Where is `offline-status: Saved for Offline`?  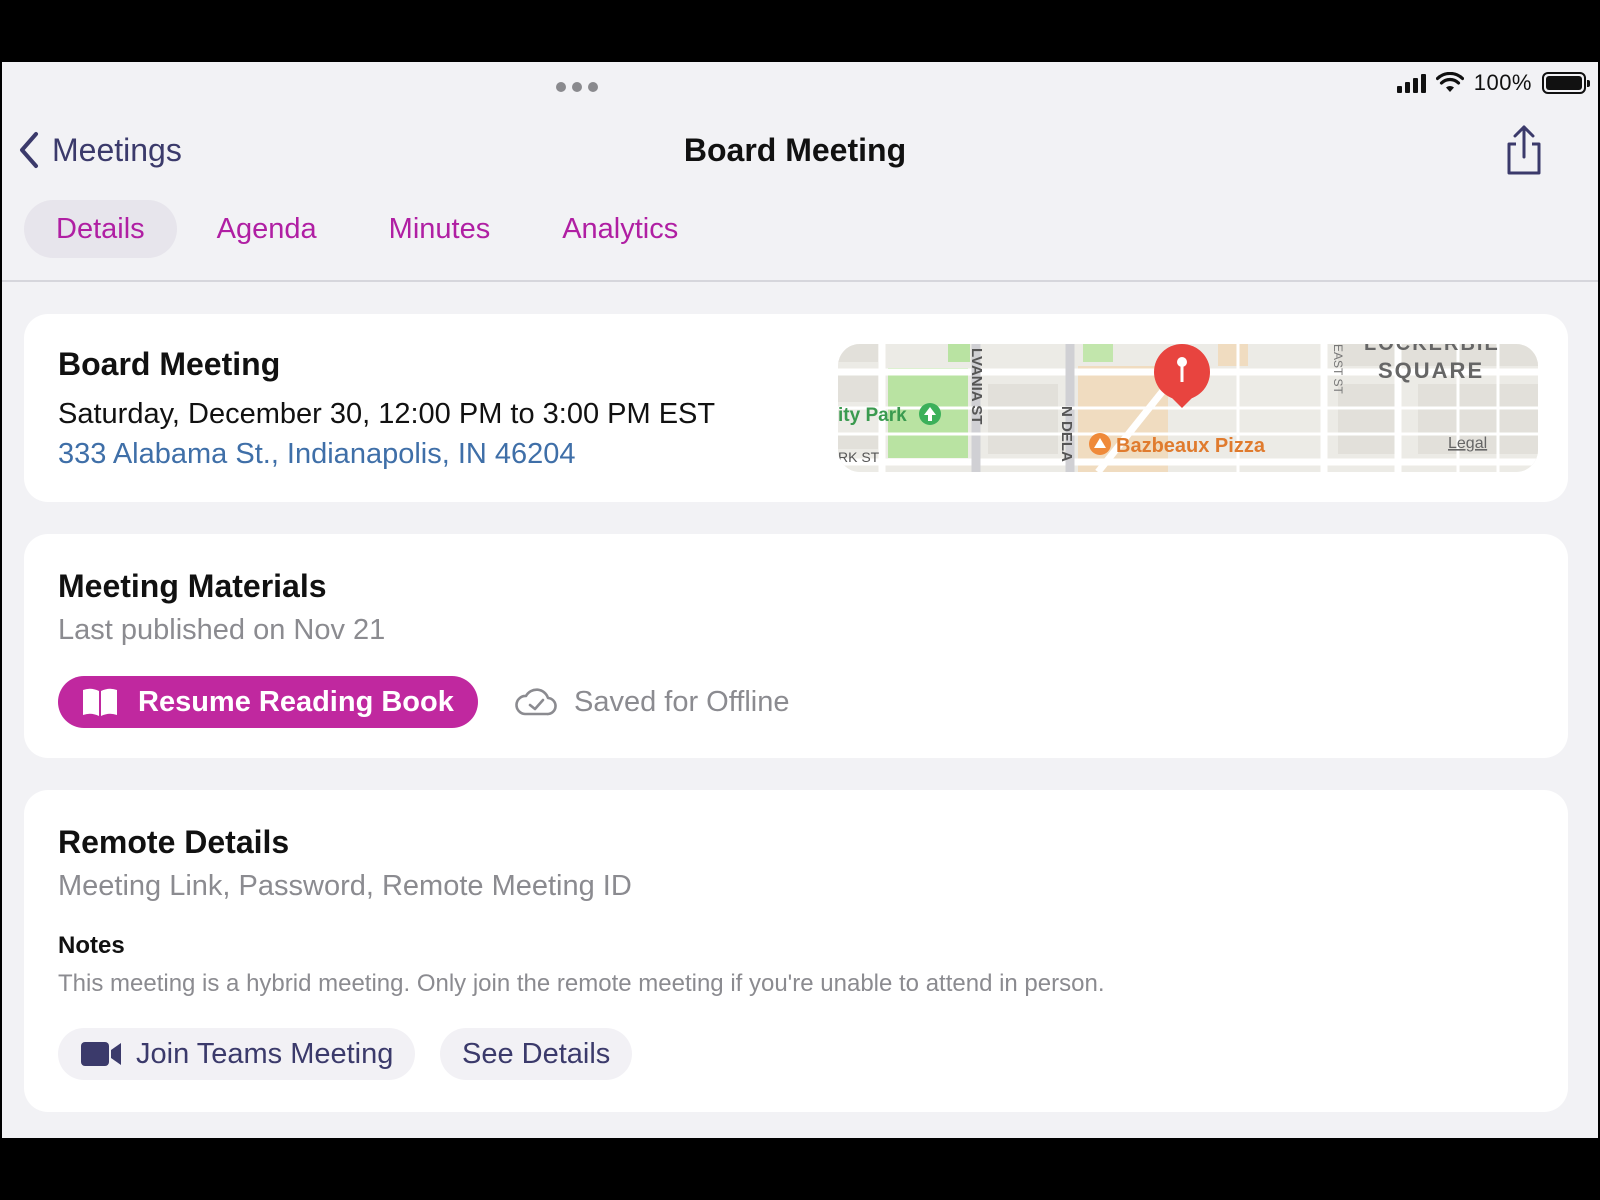
offline-status: Saved for Offline is located at coordinates (651, 702).